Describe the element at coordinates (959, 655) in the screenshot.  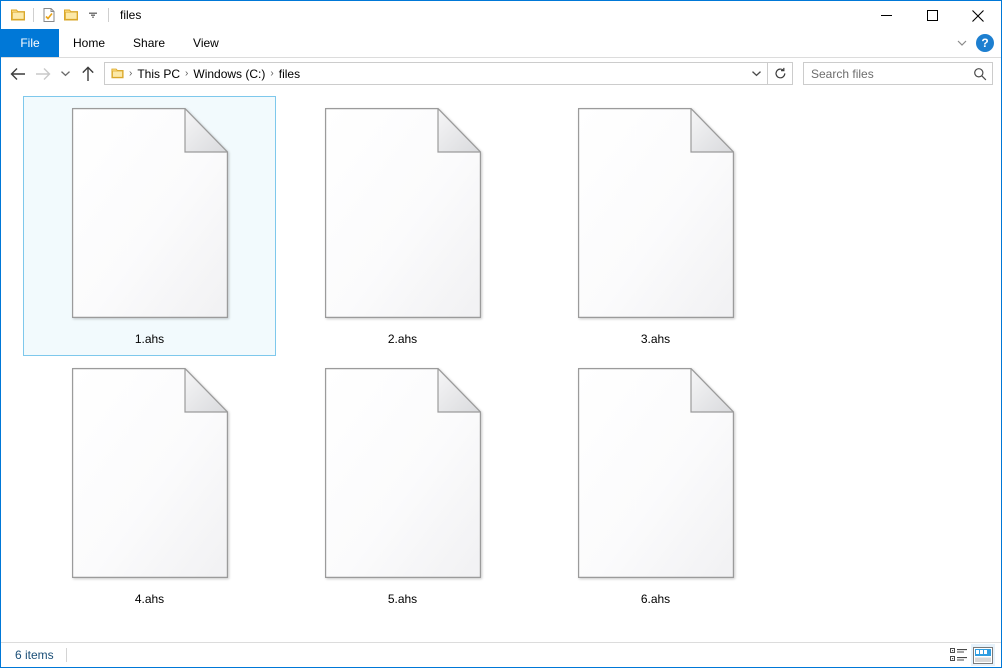
I see `details-view-button` at that location.